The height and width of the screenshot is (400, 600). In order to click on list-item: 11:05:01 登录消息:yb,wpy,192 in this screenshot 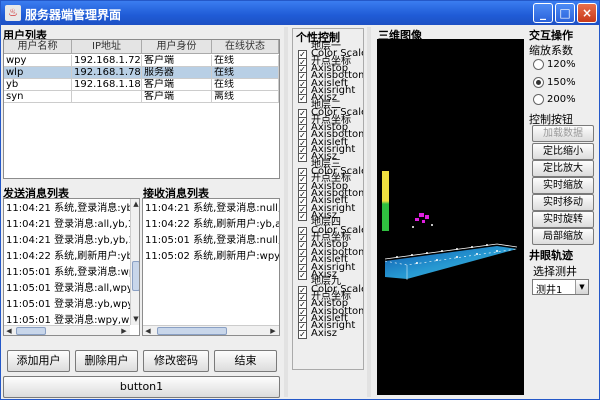, I will do `click(71, 305)`.